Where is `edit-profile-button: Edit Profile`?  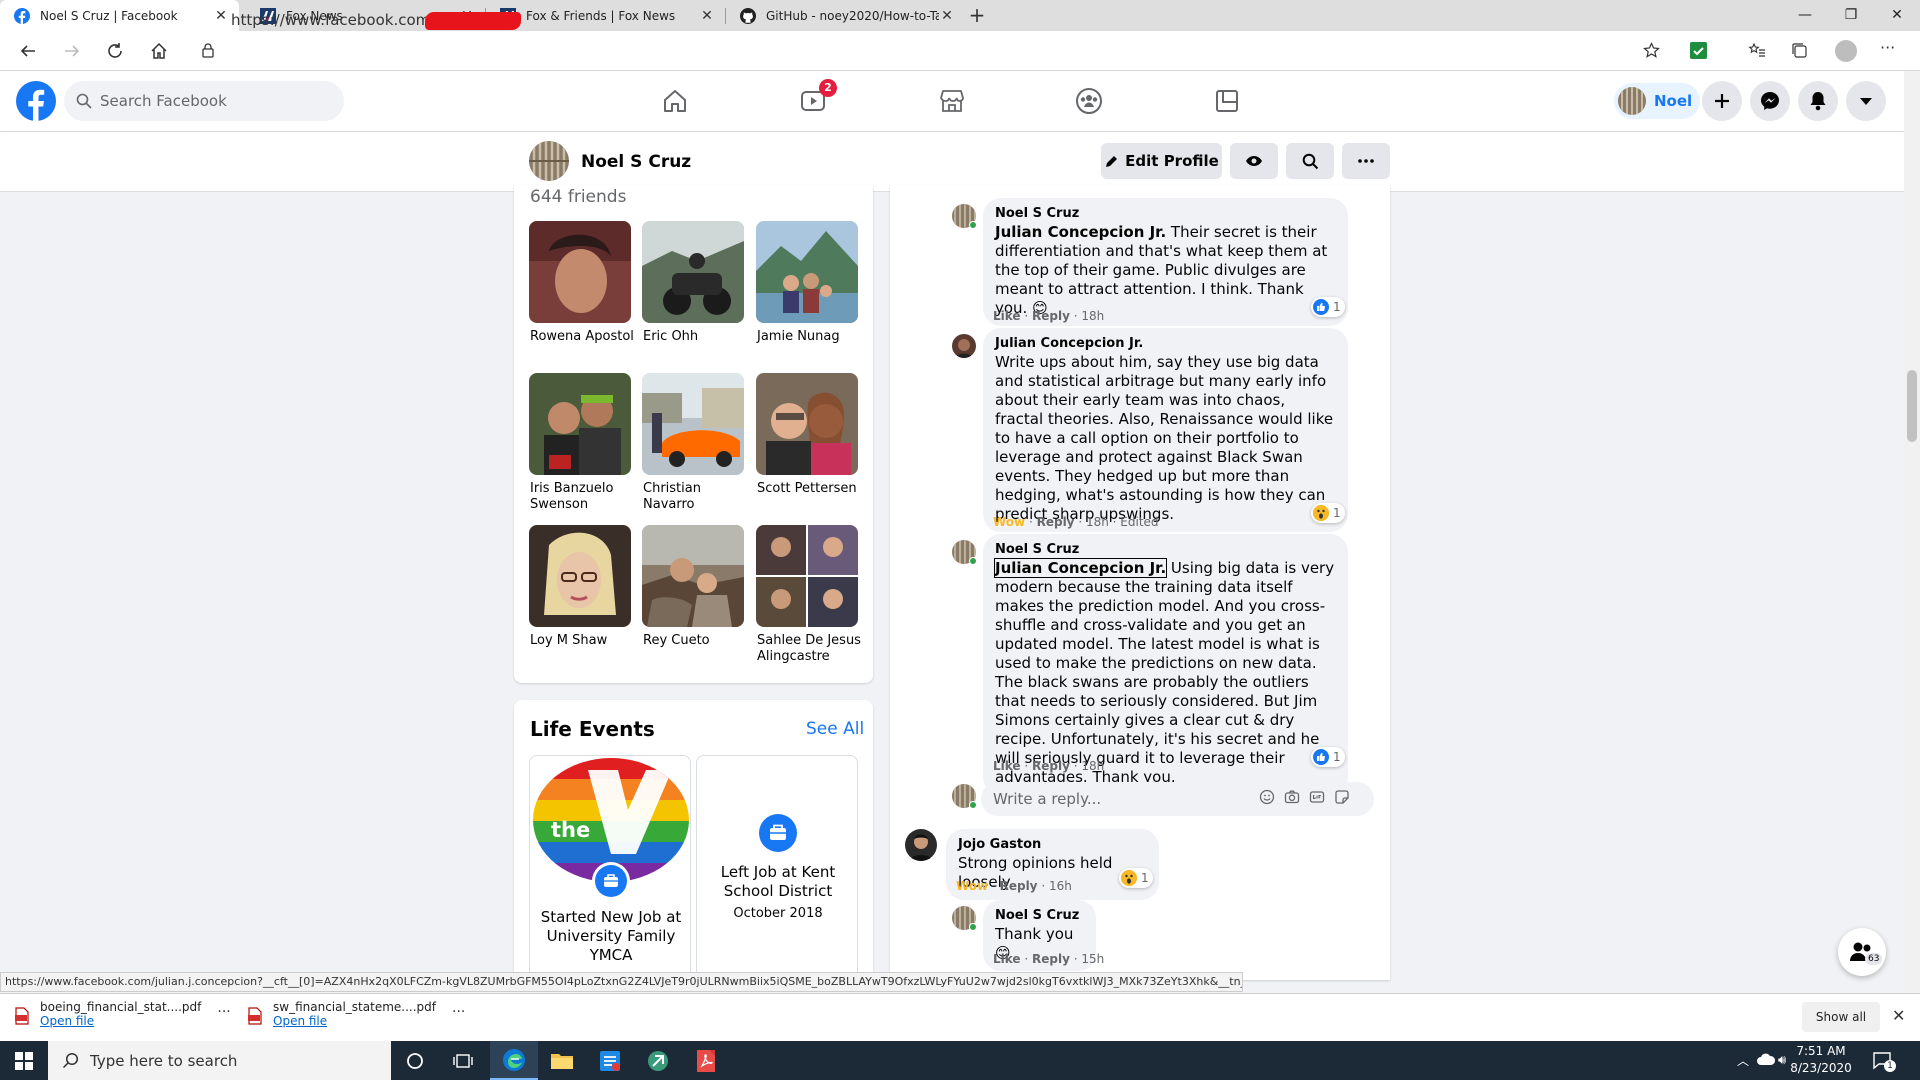
edit-profile-button: Edit Profile is located at coordinates (1161, 161).